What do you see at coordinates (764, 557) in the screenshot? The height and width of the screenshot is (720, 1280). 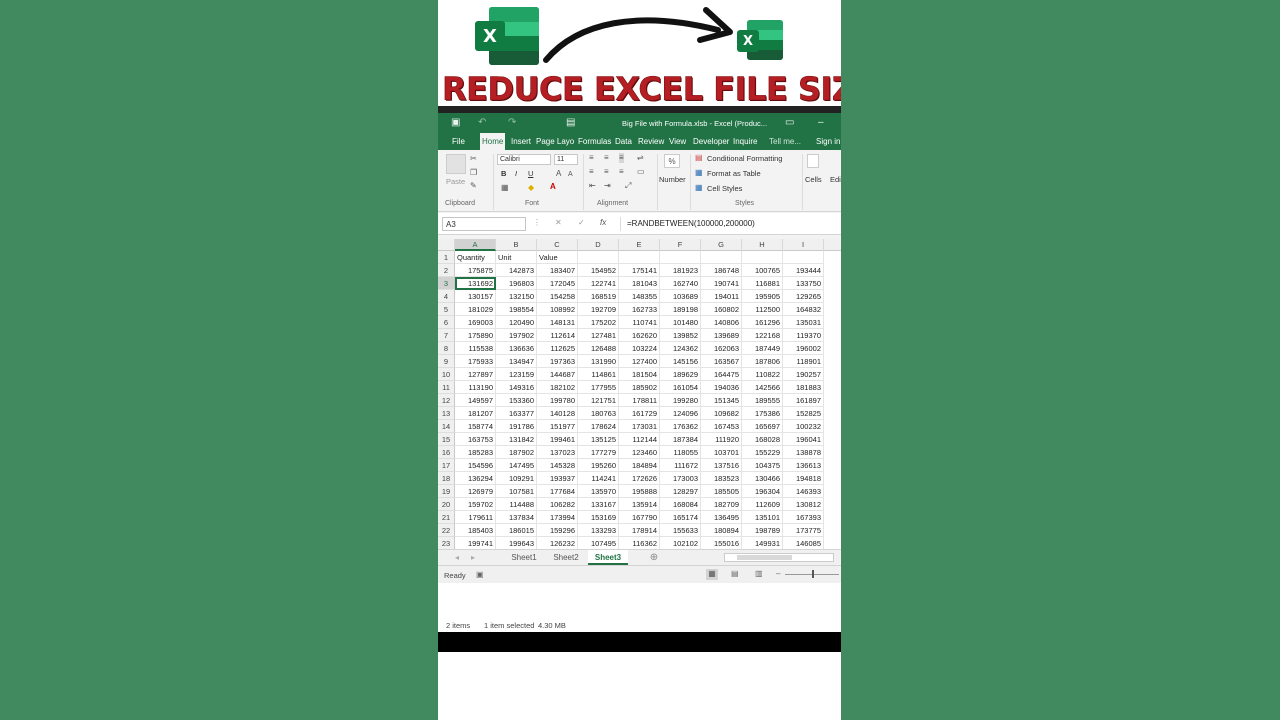 I see `scrollbar-thumb` at bounding box center [764, 557].